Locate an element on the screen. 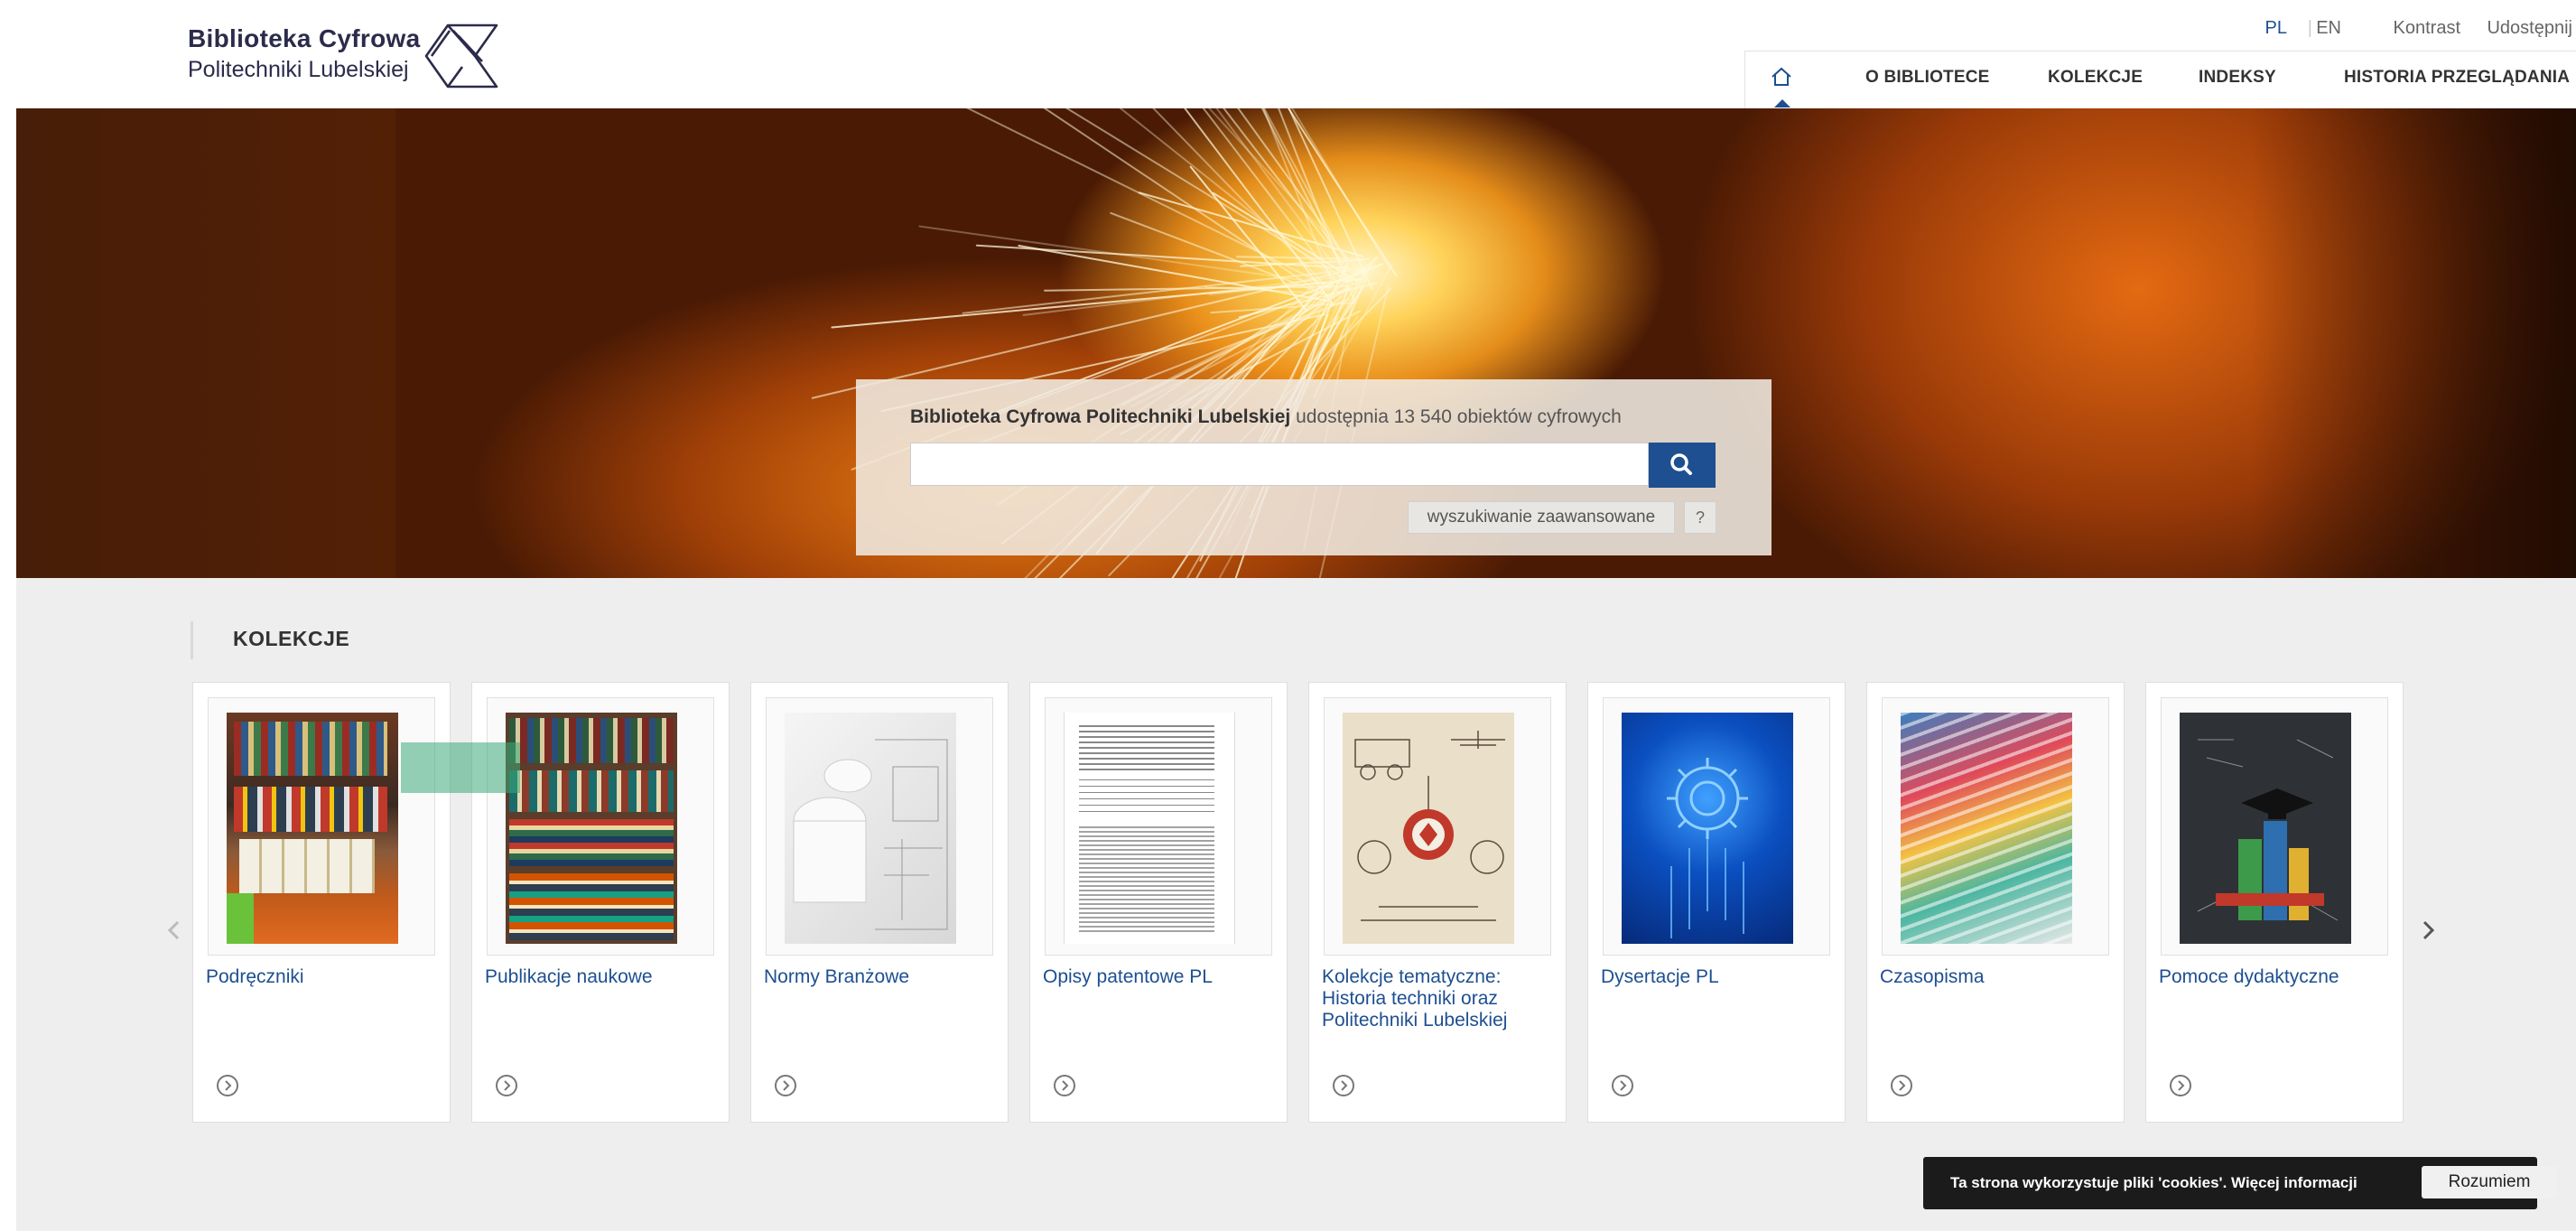 Image resolution: width=2576 pixels, height=1231 pixels. collection-title: Normy Branżowe is located at coordinates (880, 977).